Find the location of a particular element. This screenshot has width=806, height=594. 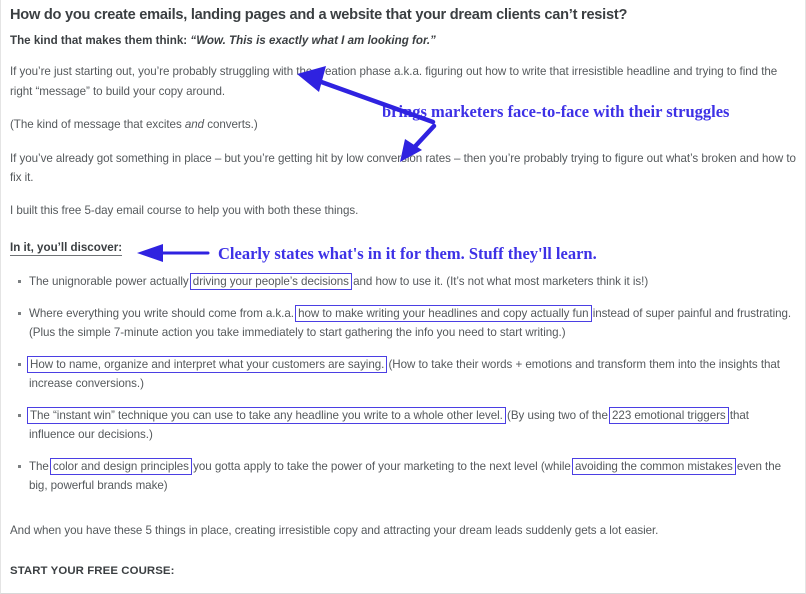

highlight-box: driving your people’s decisions is located at coordinates (270, 281).